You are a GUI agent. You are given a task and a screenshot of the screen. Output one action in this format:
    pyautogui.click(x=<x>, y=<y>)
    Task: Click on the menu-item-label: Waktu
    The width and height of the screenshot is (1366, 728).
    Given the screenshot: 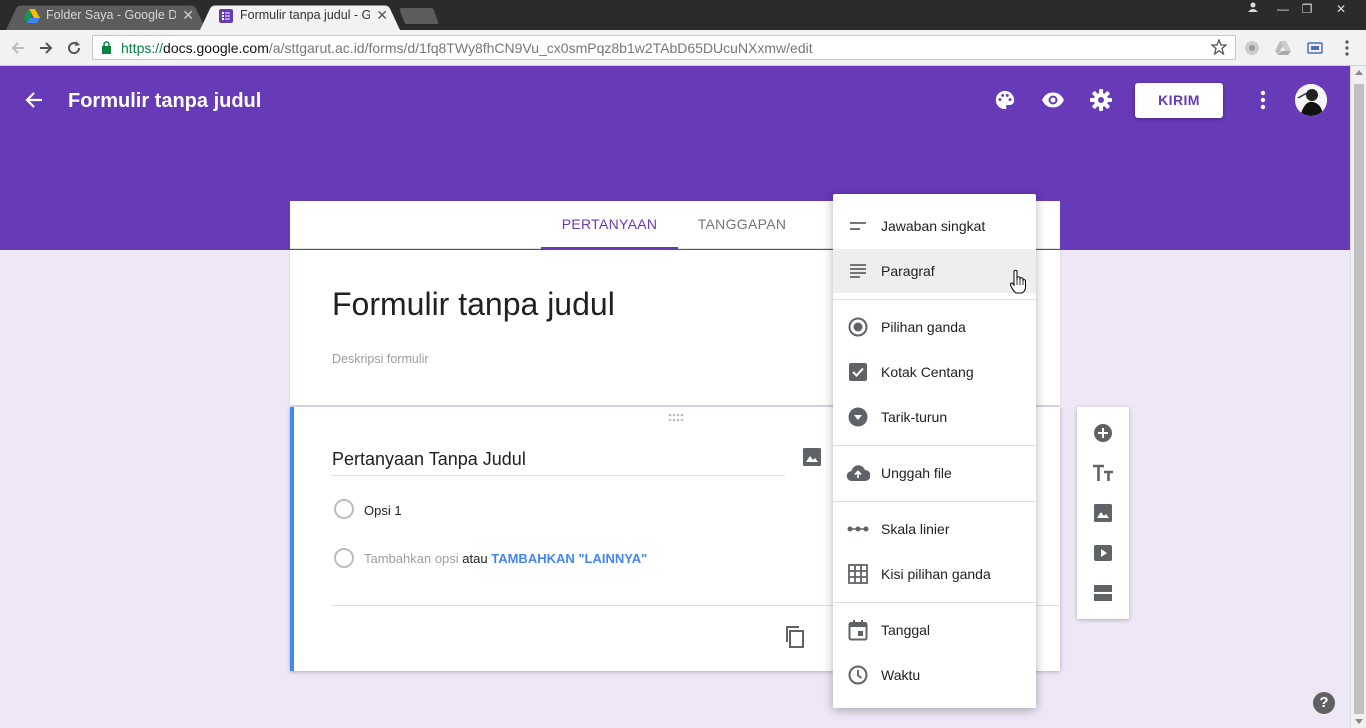 What is the action you would take?
    pyautogui.click(x=901, y=675)
    